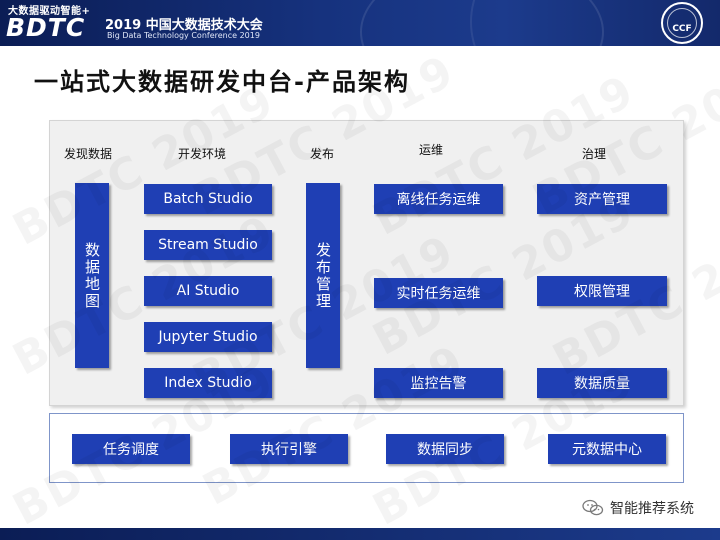 This screenshot has width=720, height=540. Describe the element at coordinates (88, 154) in the screenshot. I see `column-header-discover: 发现数据` at that location.